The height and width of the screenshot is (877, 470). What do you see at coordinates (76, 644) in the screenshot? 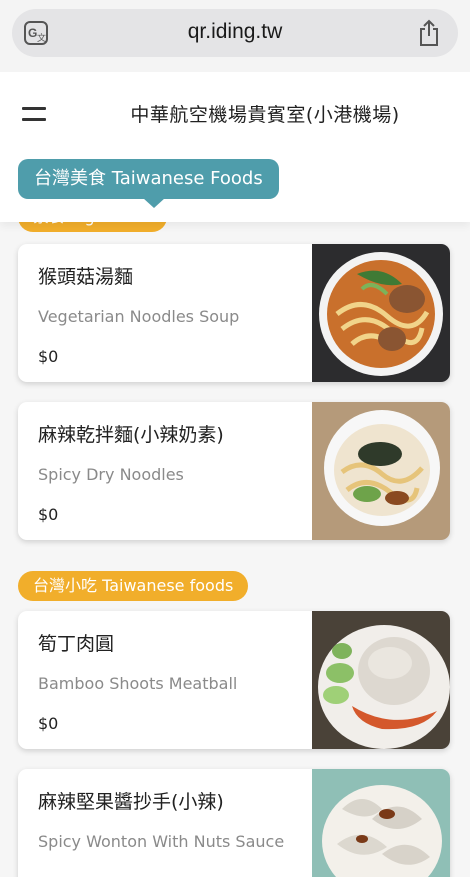
I see `item-name: 筍丁肉圓` at bounding box center [76, 644].